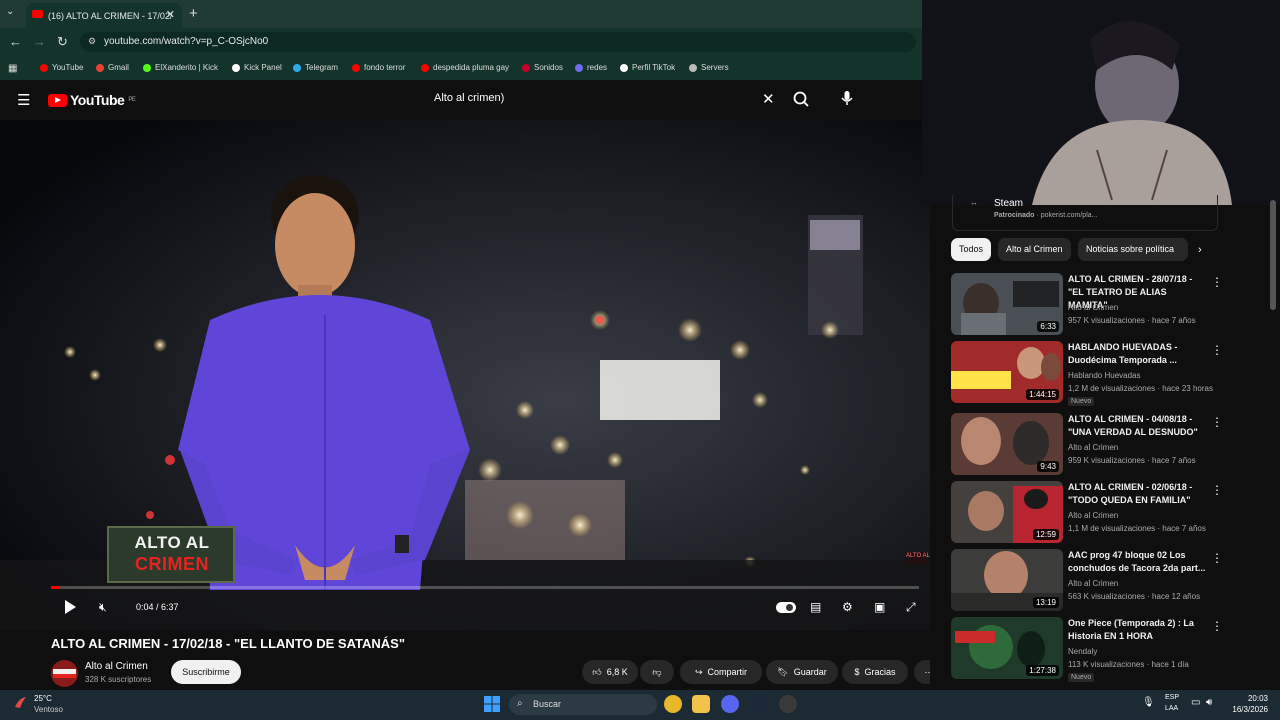  What do you see at coordinates (610, 672) in the screenshot?
I see `like-button: 👍︎ 6,8 K` at bounding box center [610, 672].